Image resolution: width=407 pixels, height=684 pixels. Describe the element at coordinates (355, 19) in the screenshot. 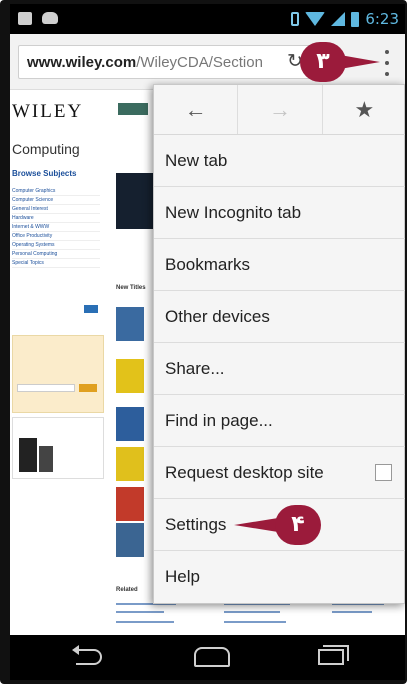

I see `battery-icon` at that location.